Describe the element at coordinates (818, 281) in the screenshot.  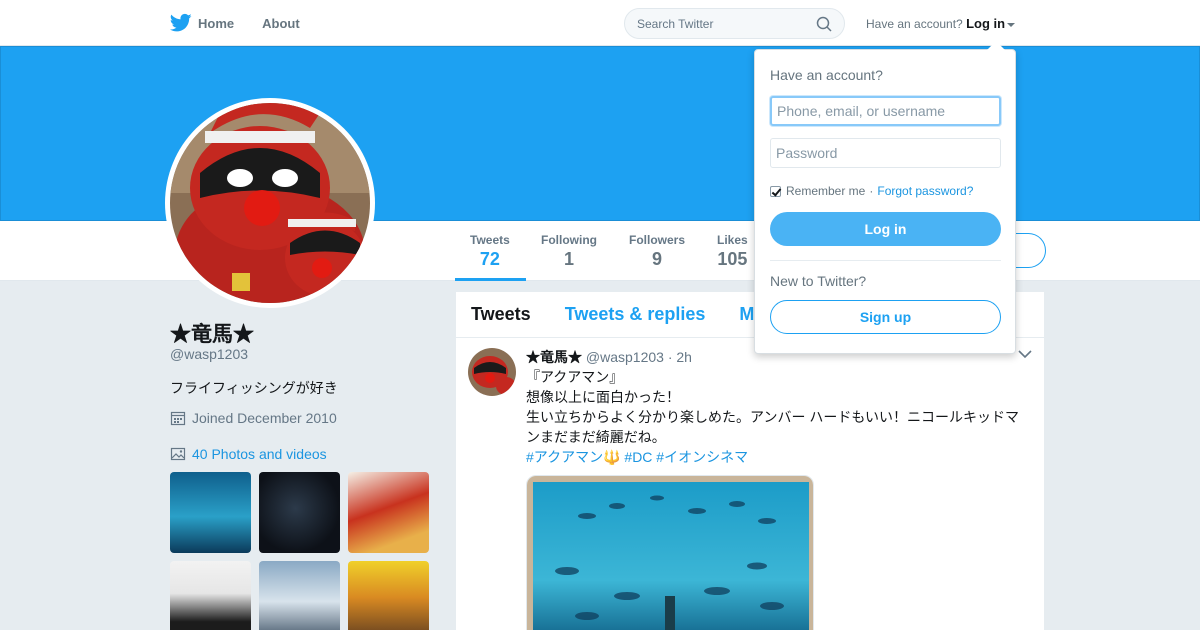
I see `new-to-twitter-text: New to Twitter?` at that location.